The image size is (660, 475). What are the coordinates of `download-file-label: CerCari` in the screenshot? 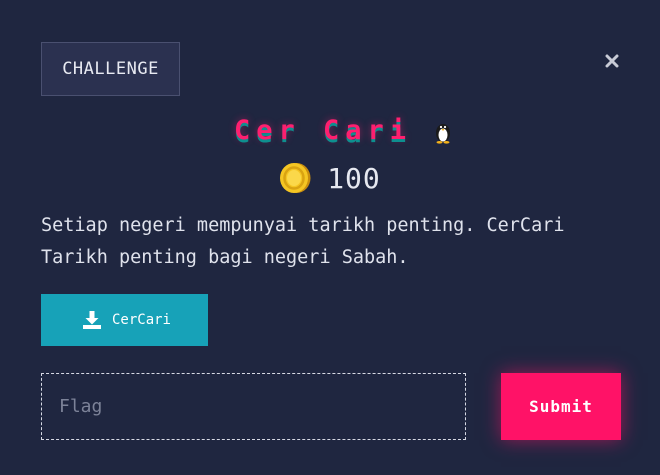 It's located at (141, 320).